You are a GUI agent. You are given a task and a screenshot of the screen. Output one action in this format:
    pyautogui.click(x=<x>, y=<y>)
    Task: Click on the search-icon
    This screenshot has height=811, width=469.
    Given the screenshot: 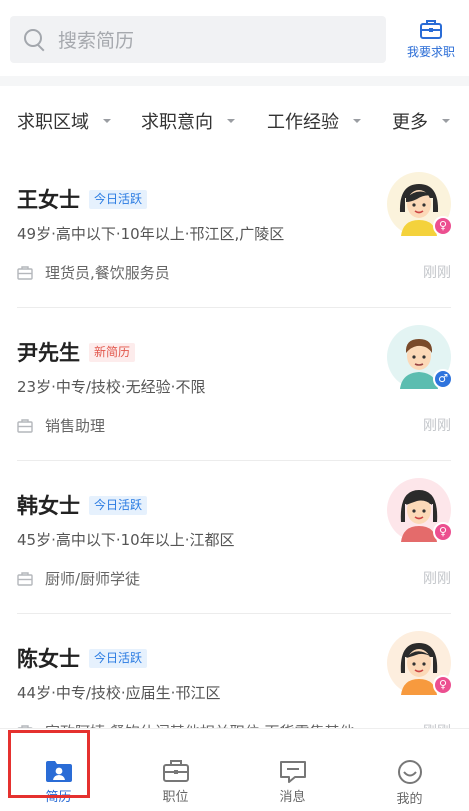 What is the action you would take?
    pyautogui.click(x=35, y=39)
    